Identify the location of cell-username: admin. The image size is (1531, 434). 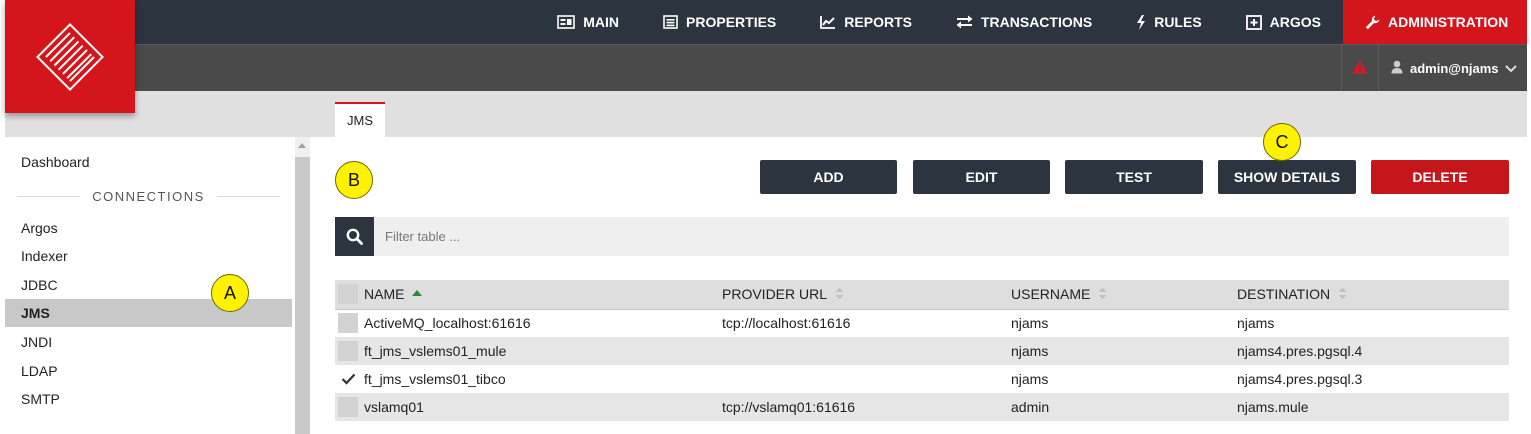
(1124, 407).